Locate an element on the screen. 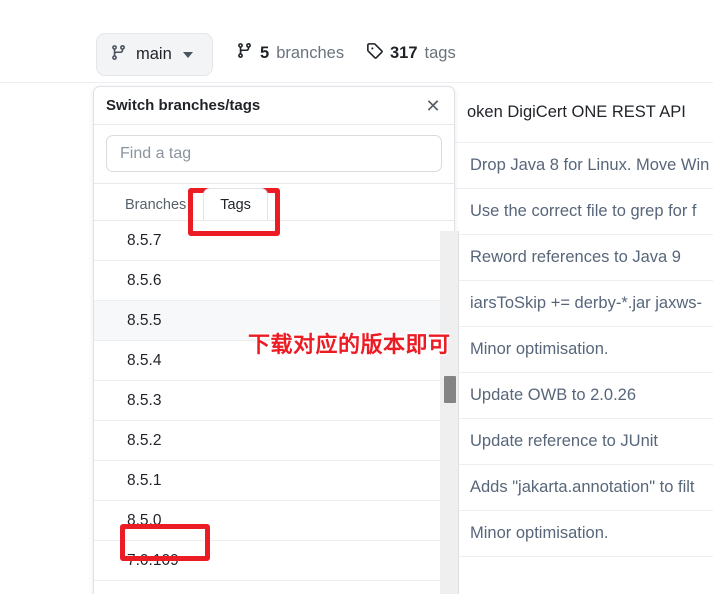  commit-row: Update OWB to 2.0.26 is located at coordinates (584, 396).